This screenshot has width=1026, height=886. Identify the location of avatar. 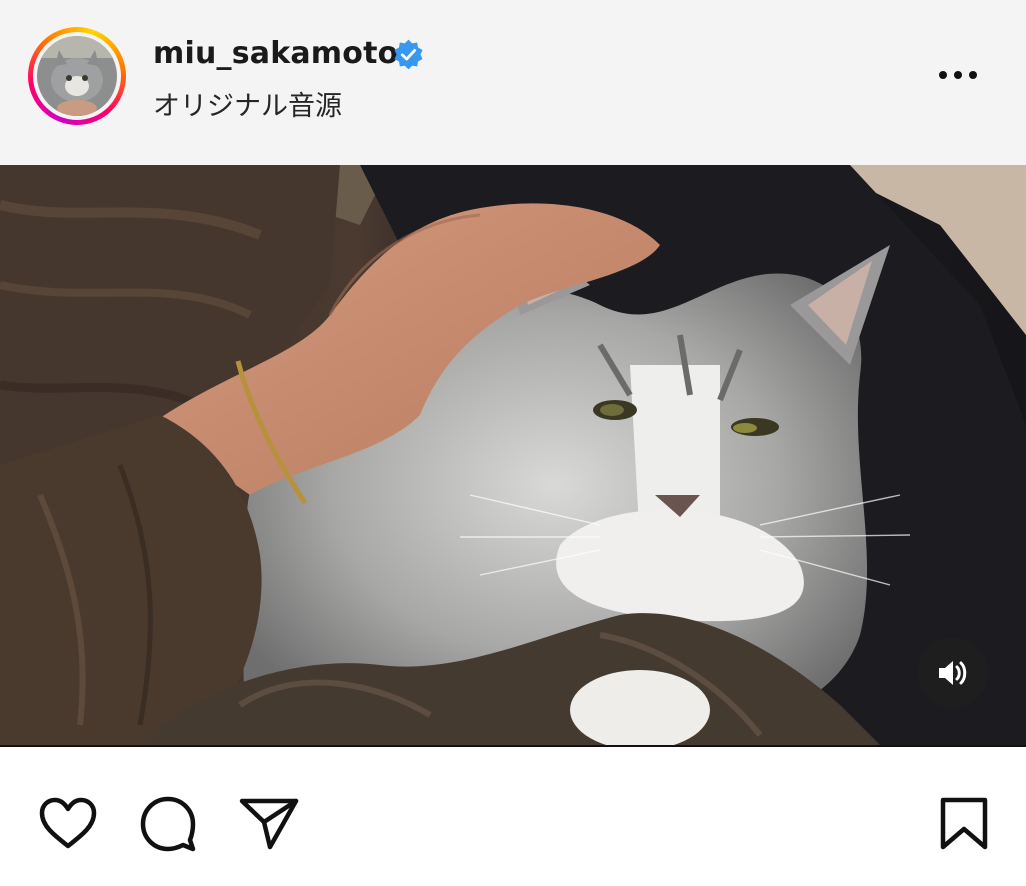
(77, 76).